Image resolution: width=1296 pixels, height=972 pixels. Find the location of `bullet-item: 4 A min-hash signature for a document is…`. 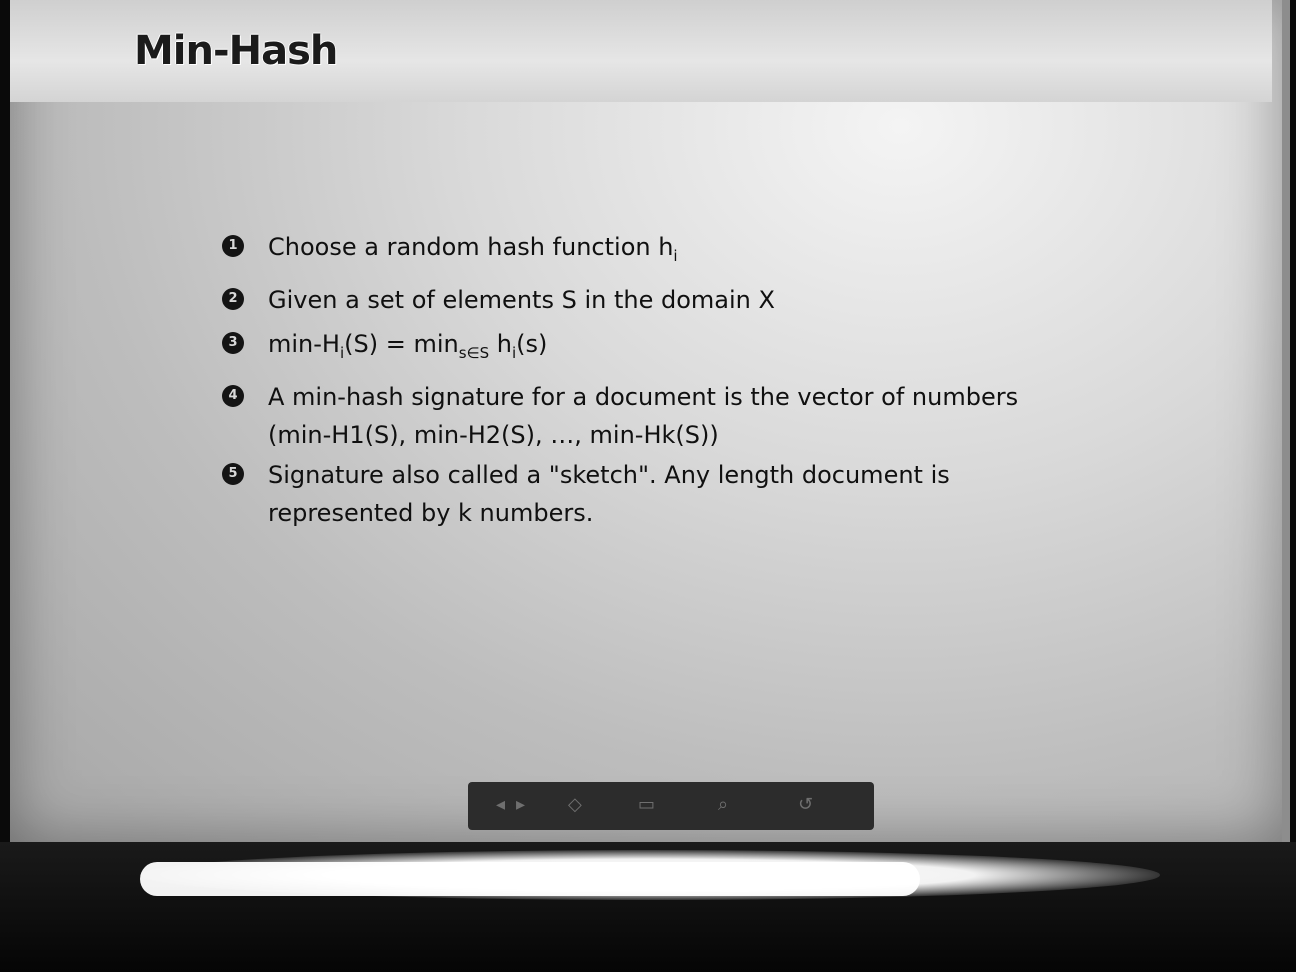

bullet-item: 4 A min-hash signature for a document is… is located at coordinates (642, 416).